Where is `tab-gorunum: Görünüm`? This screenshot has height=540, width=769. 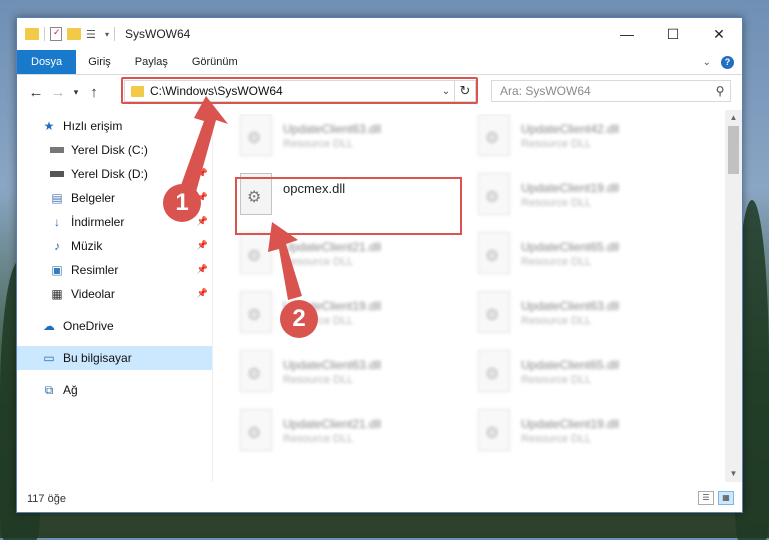 tab-gorunum: Görünüm is located at coordinates (215, 62).